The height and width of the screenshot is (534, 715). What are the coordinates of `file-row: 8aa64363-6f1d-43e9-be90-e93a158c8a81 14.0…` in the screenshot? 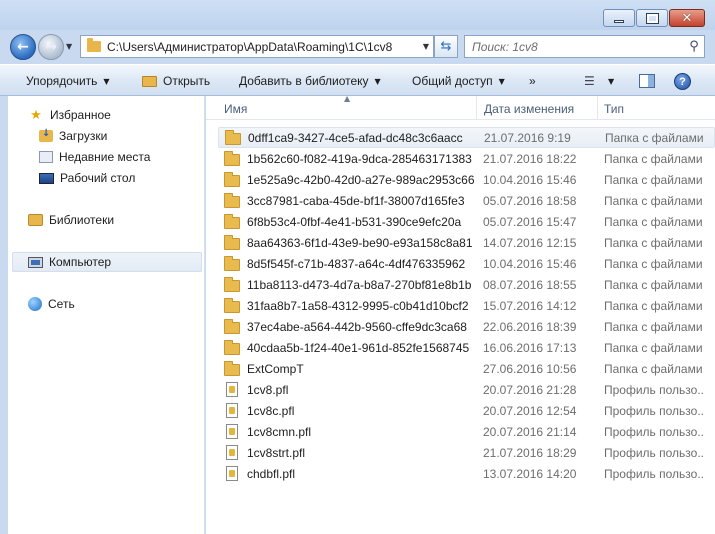 It's located at (466, 242).